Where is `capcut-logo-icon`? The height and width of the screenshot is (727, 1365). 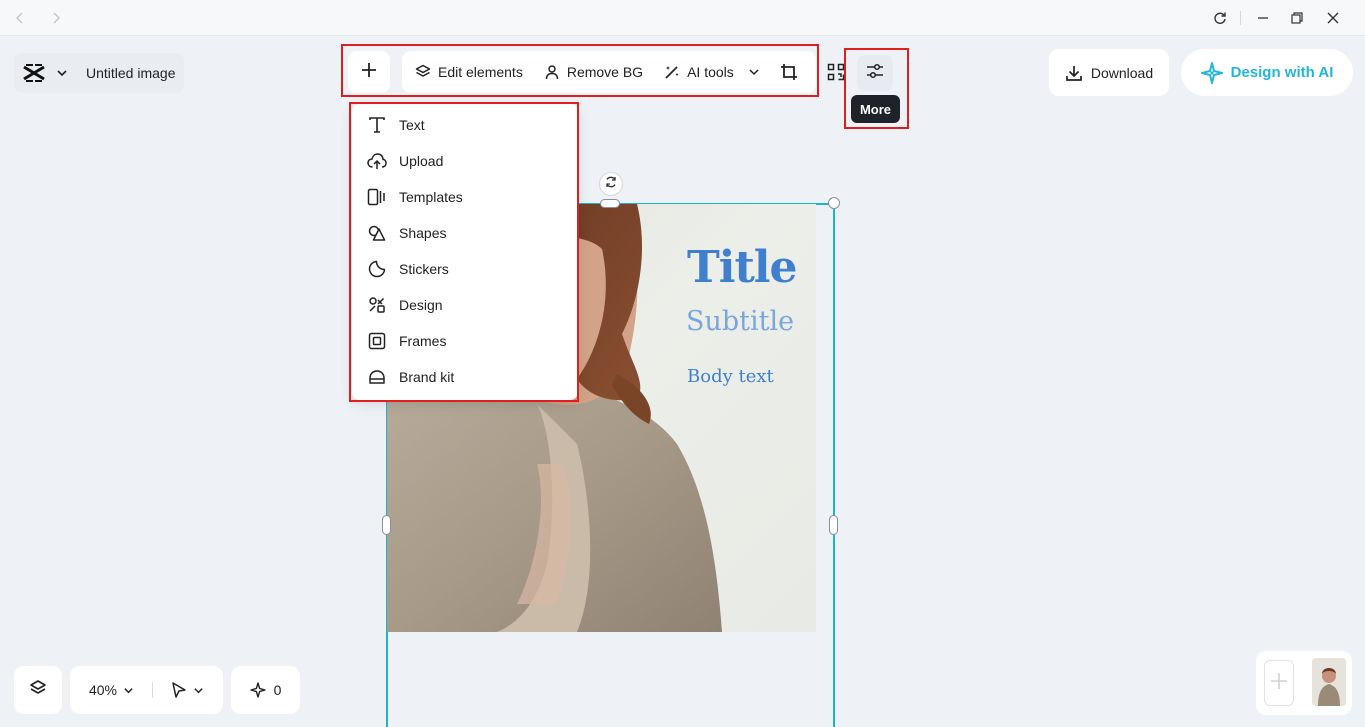
capcut-logo-icon is located at coordinates (34, 73).